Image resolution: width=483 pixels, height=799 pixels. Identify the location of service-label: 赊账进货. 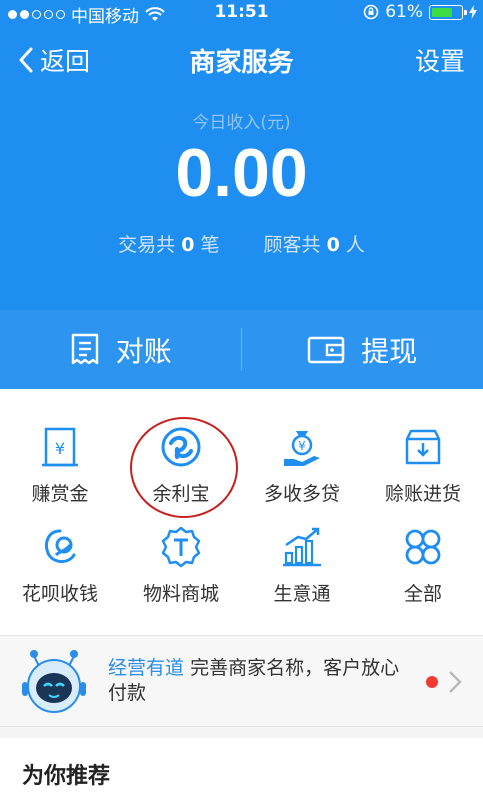
(422, 494).